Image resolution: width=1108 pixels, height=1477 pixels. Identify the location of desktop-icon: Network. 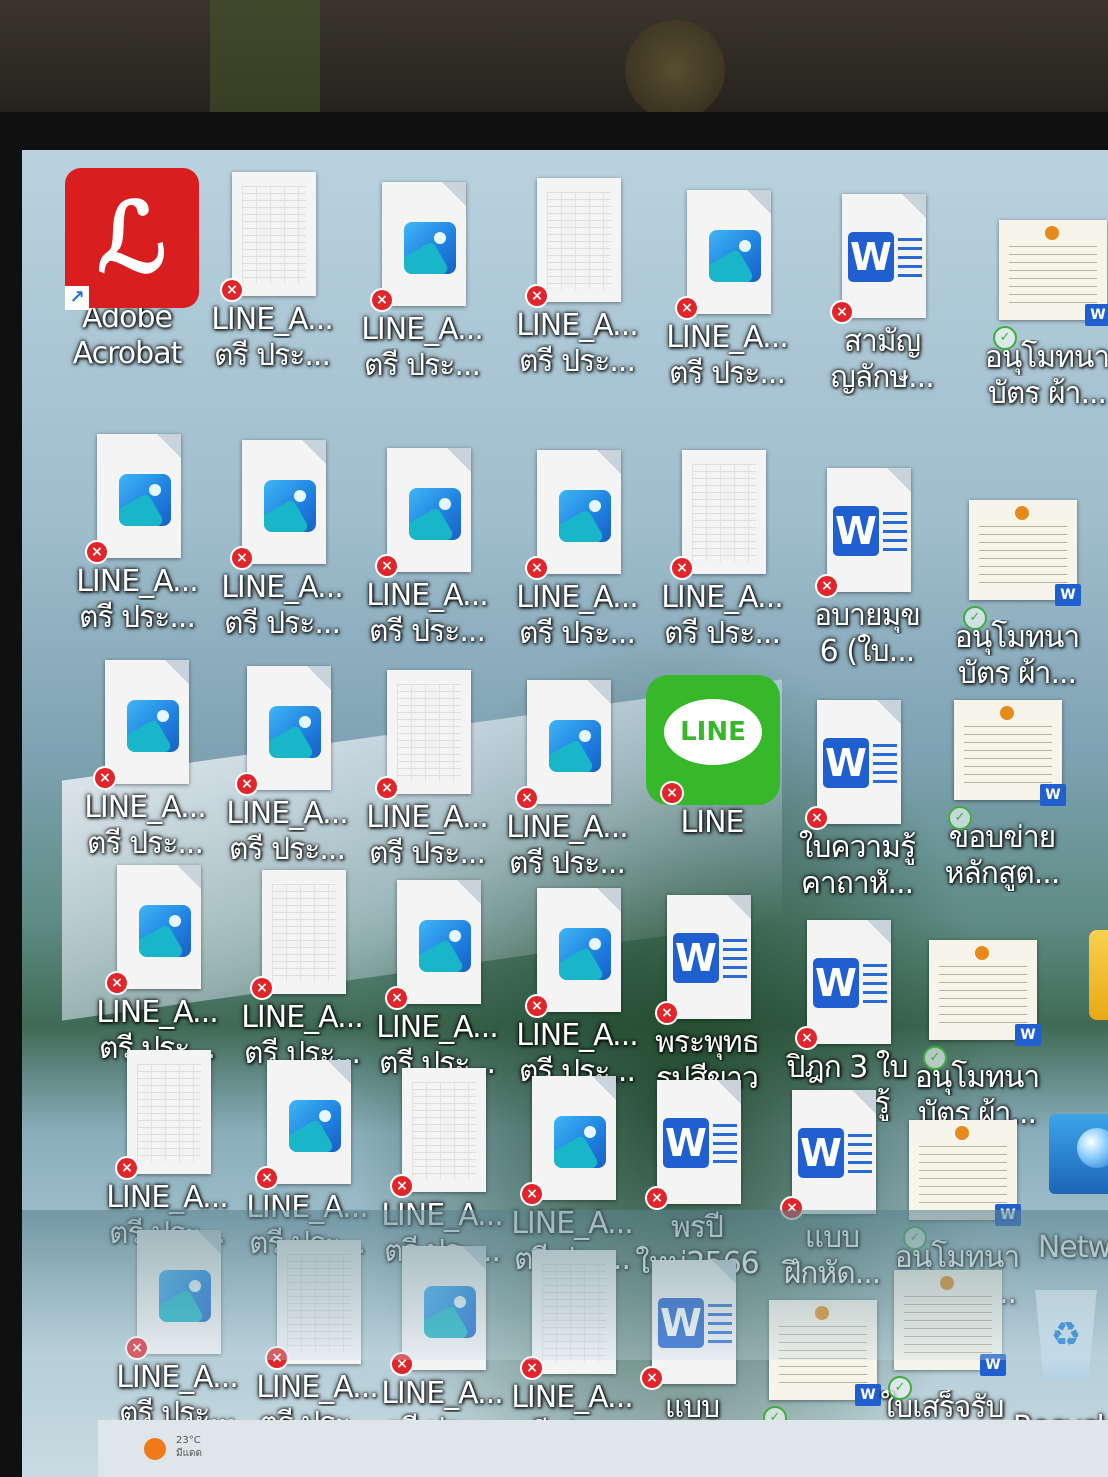
(1065, 1183).